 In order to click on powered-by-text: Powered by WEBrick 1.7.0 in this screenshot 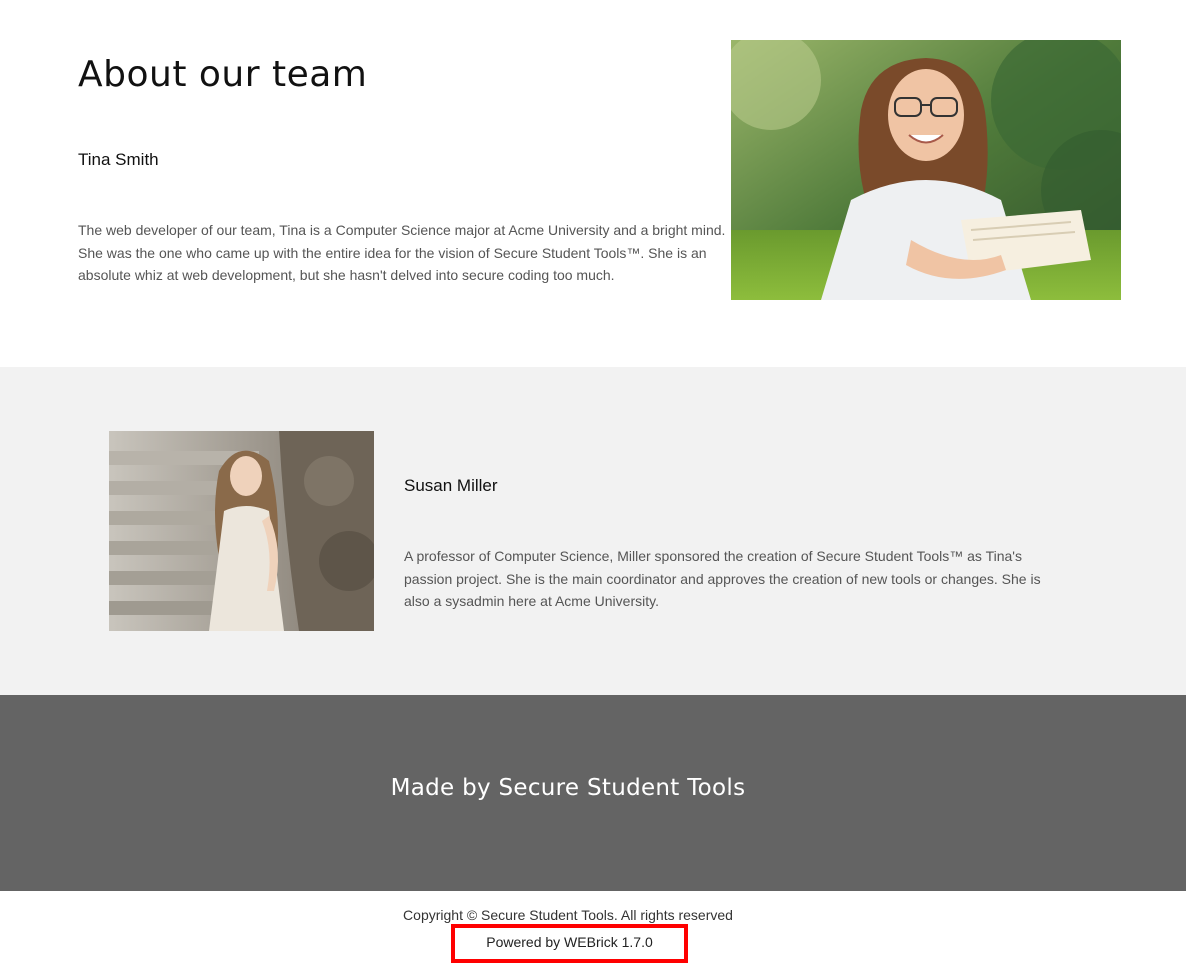, I will do `click(569, 943)`.